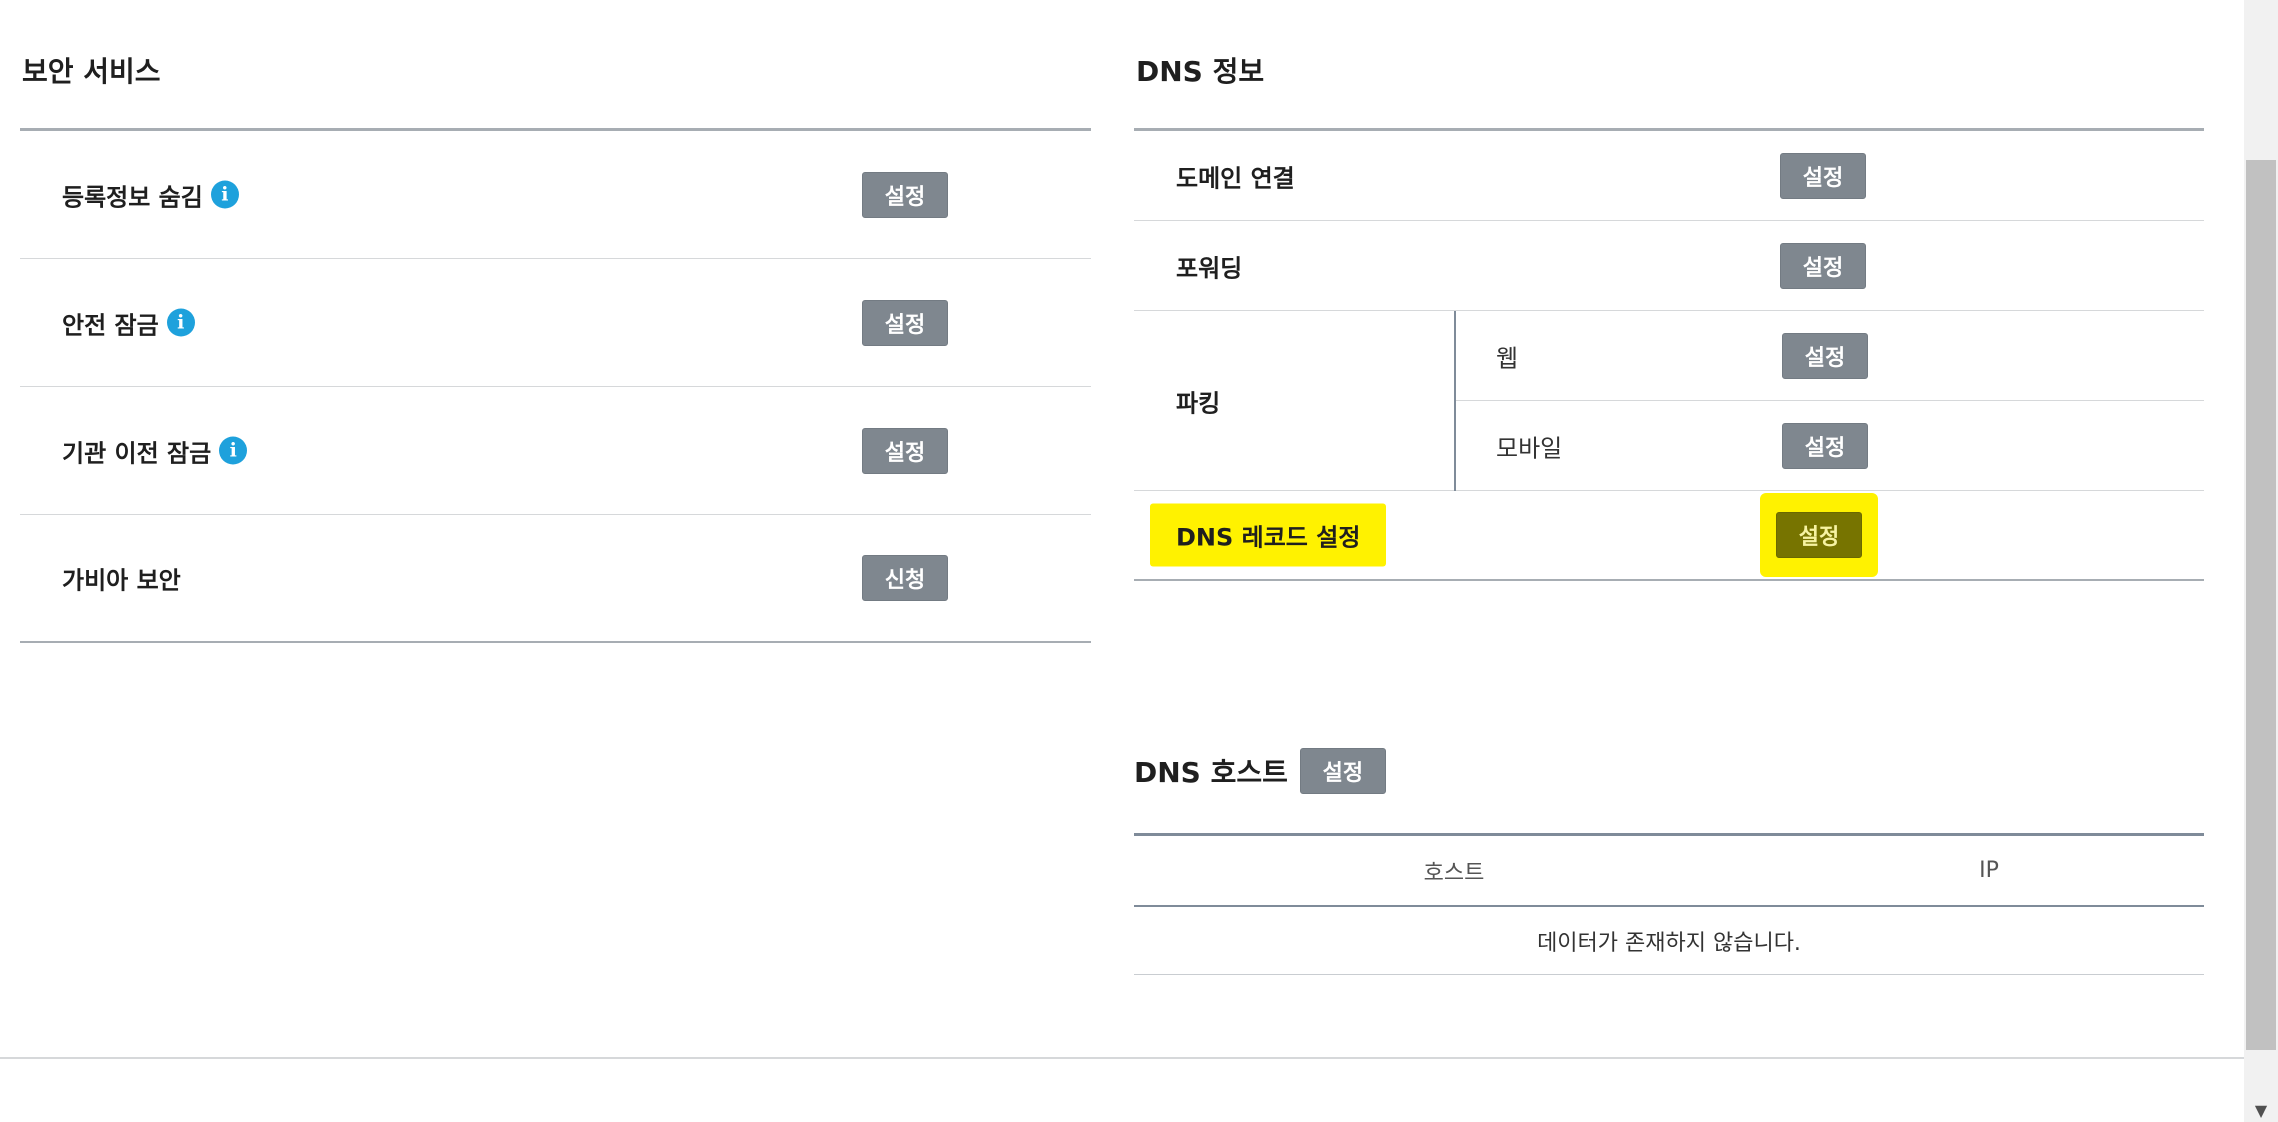  I want to click on parking-web-settings-button: 설정, so click(1825, 355).